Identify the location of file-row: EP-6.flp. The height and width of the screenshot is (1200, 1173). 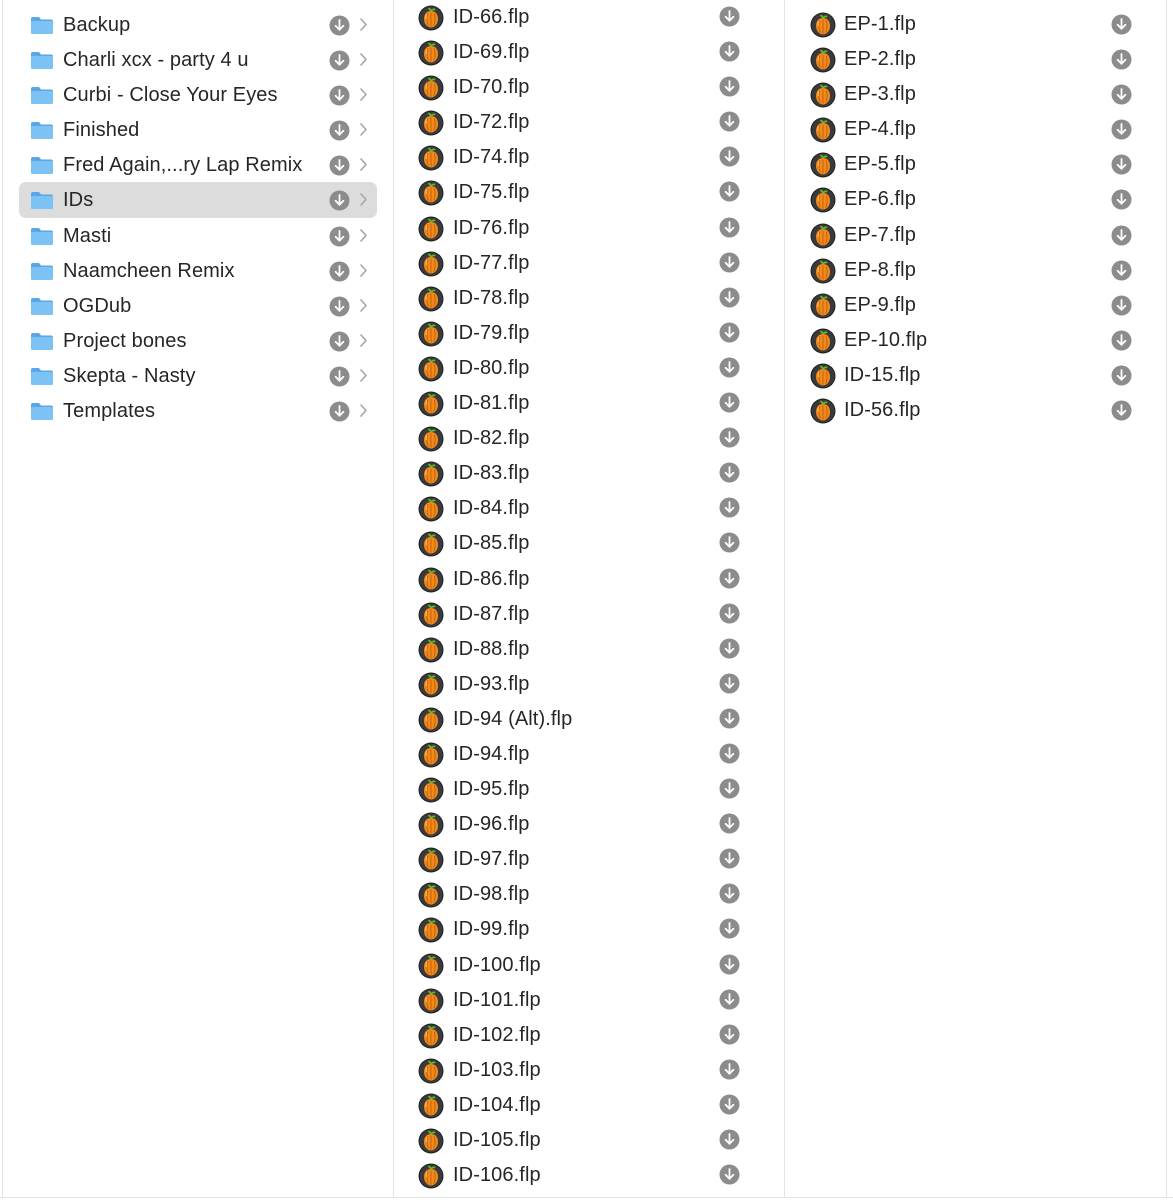
(975, 199).